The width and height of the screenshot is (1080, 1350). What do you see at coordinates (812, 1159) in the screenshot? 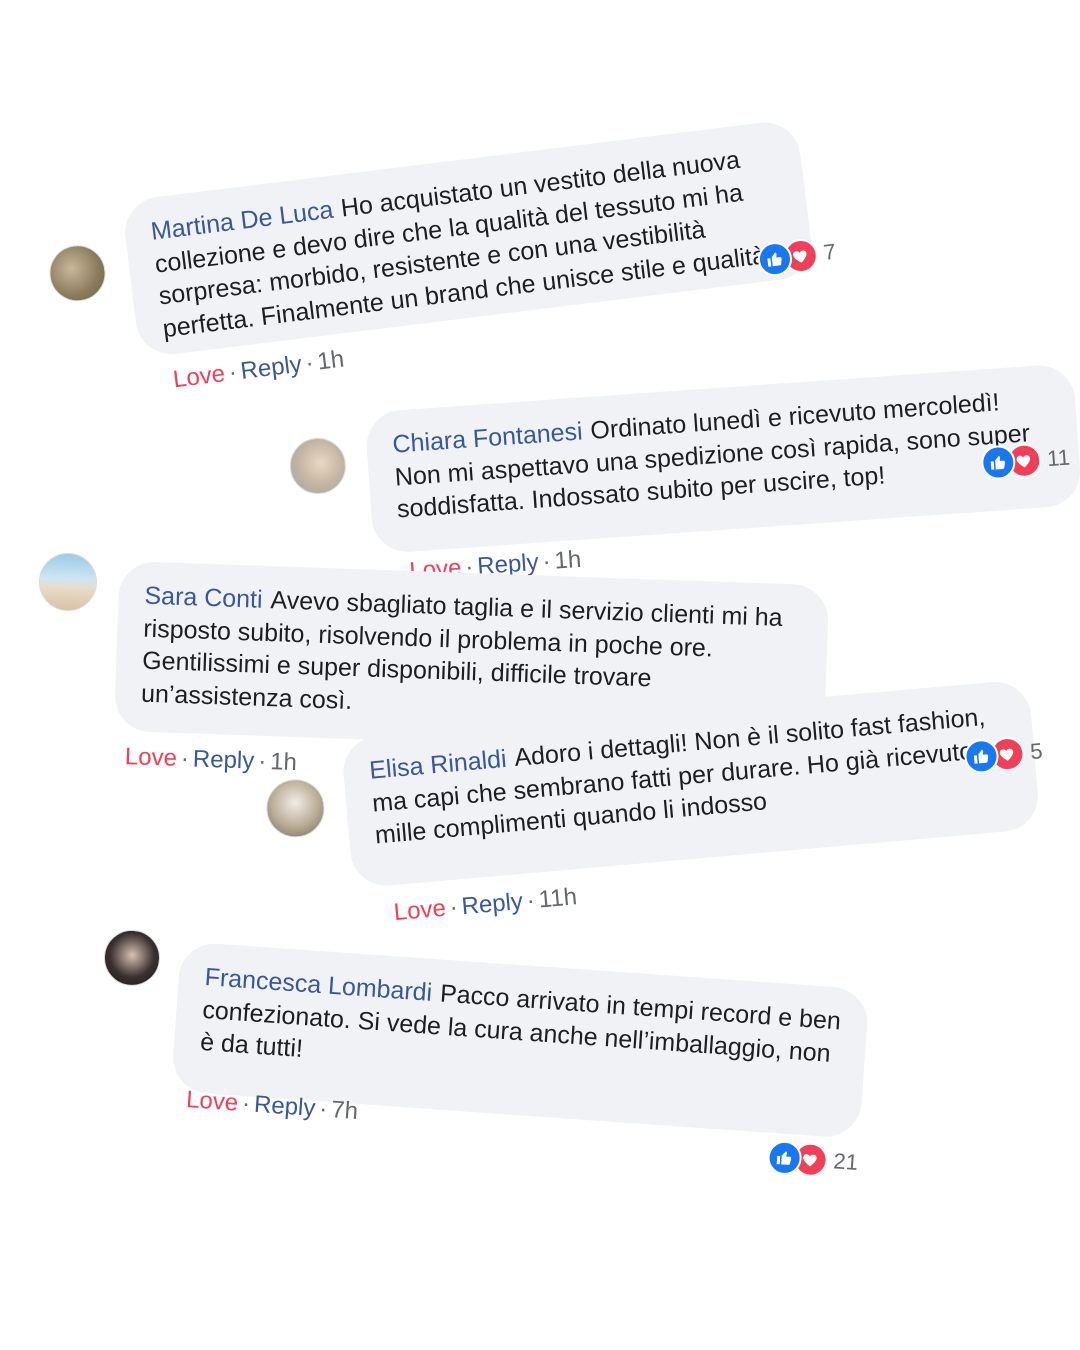
I see `reactions: 21` at bounding box center [812, 1159].